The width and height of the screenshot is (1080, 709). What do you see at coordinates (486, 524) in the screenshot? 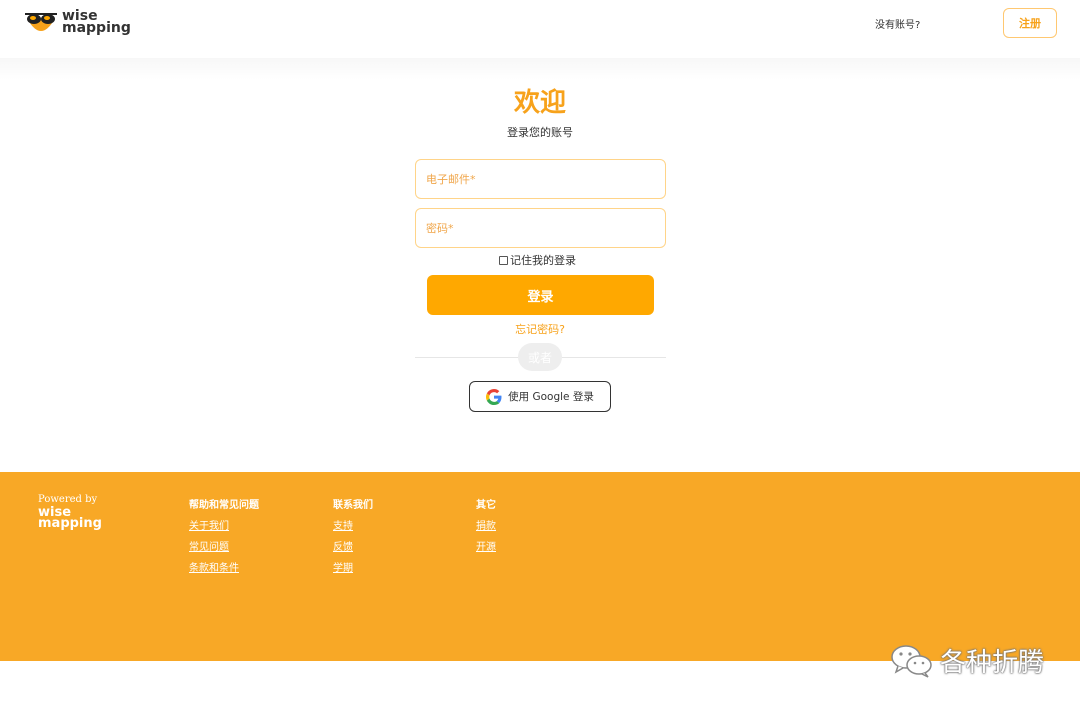
I see `footer-link-donate: 捐款` at bounding box center [486, 524].